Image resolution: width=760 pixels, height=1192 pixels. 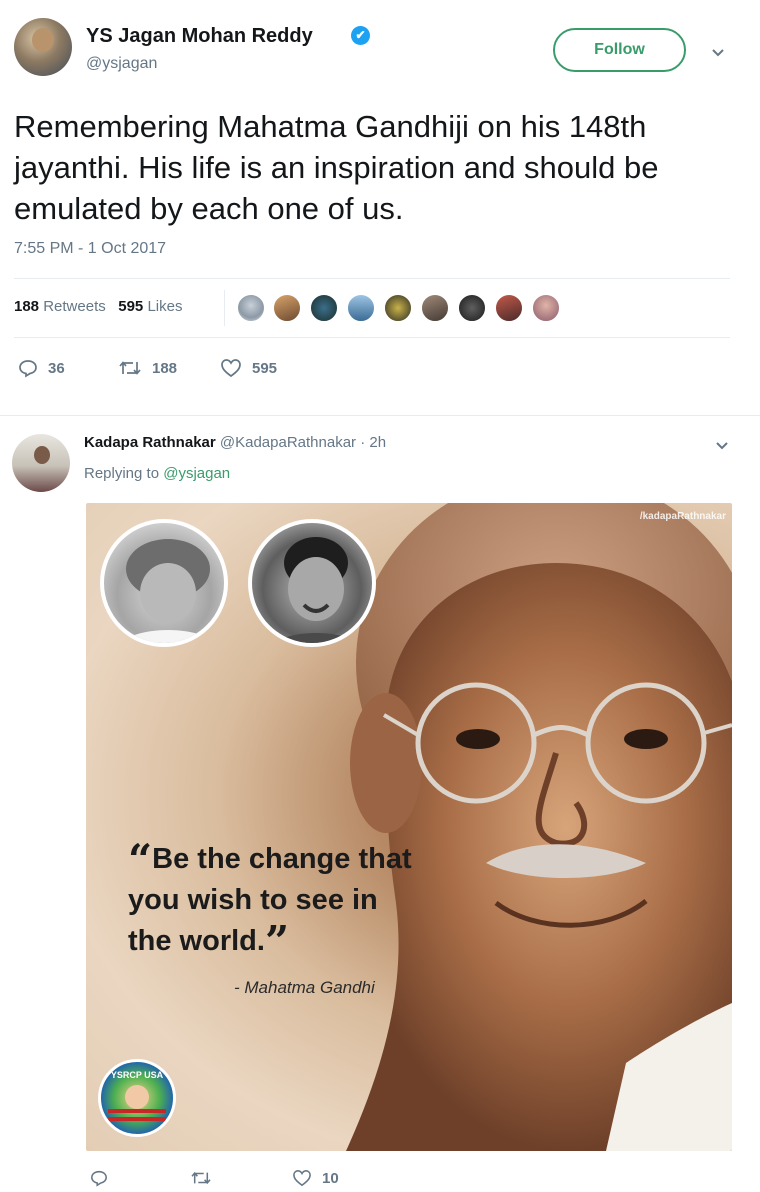 What do you see at coordinates (199, 36) in the screenshot?
I see `author-name: YS Jagan Mohan Reddy` at bounding box center [199, 36].